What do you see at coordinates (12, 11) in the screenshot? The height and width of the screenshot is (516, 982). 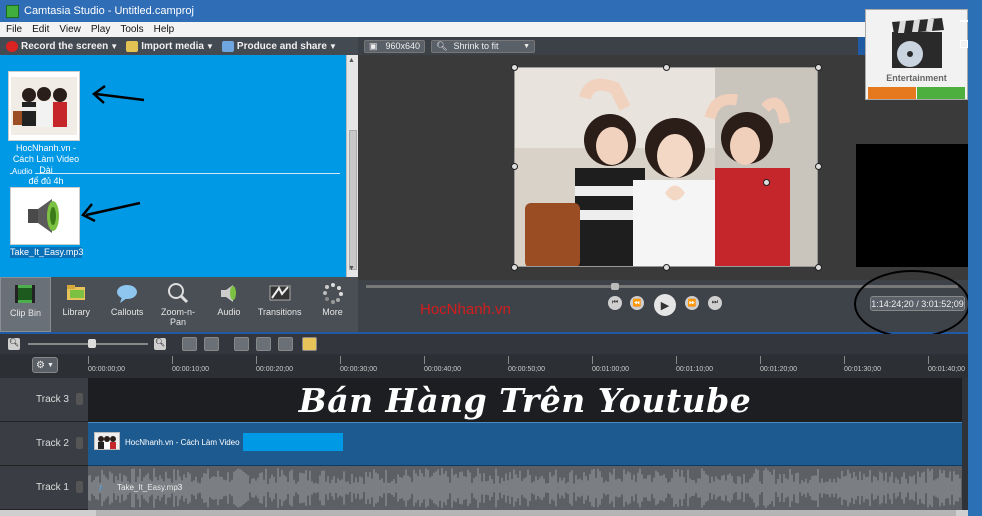 I see `camtasia-app-icon` at bounding box center [12, 11].